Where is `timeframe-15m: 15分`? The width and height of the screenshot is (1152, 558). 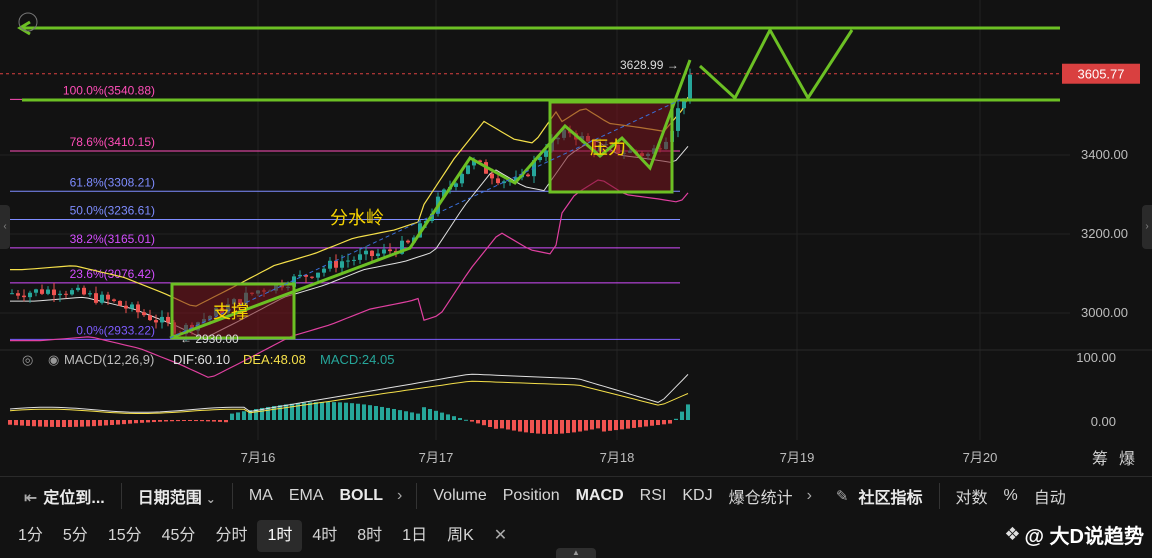
timeframe-15m: 15分 is located at coordinates (125, 536).